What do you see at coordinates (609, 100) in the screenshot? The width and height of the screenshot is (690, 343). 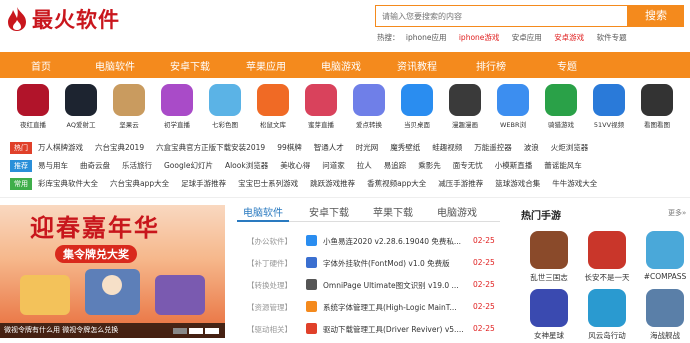 I see `app-icon` at bounding box center [609, 100].